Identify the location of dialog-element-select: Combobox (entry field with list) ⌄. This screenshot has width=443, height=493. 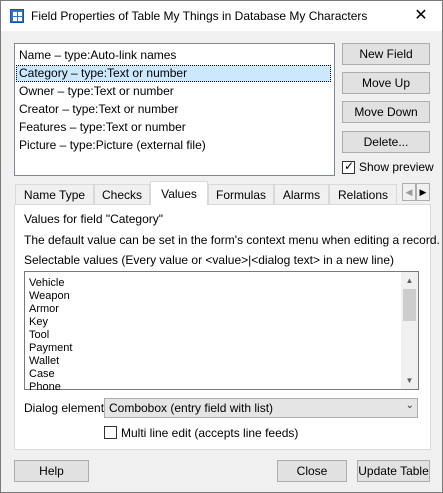
(261, 408).